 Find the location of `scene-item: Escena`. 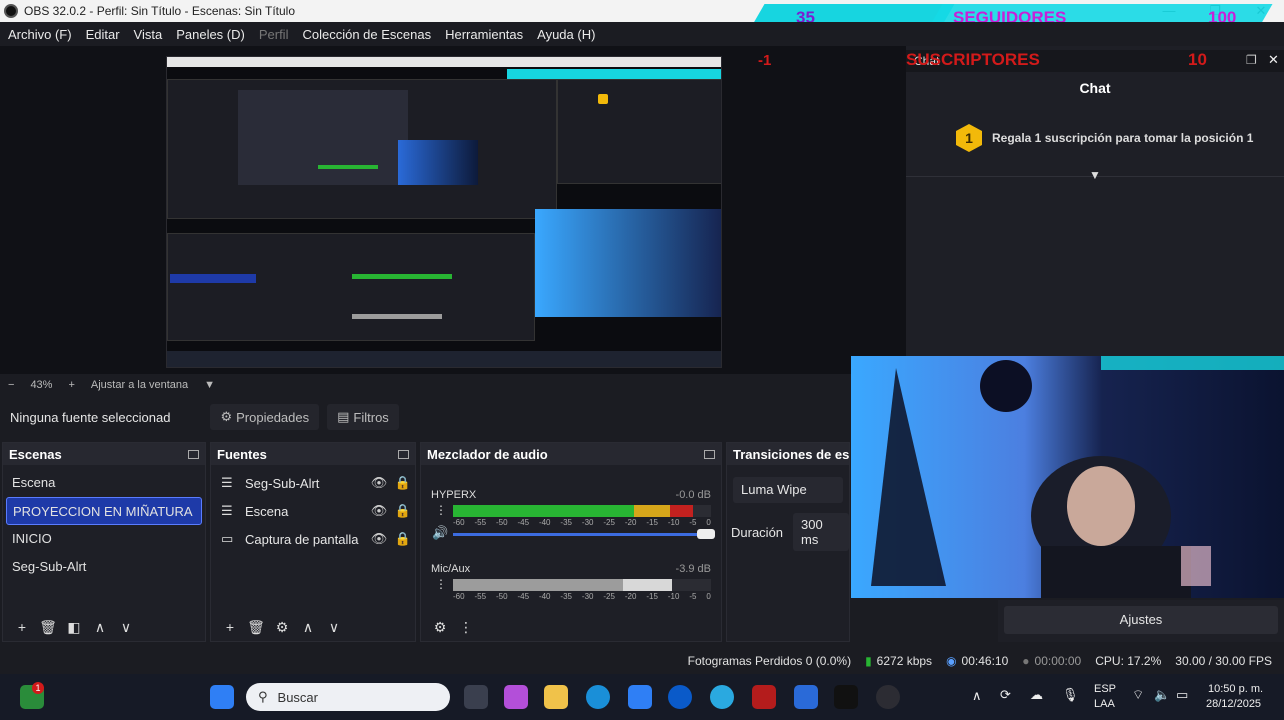

scene-item: Escena is located at coordinates (104, 483).